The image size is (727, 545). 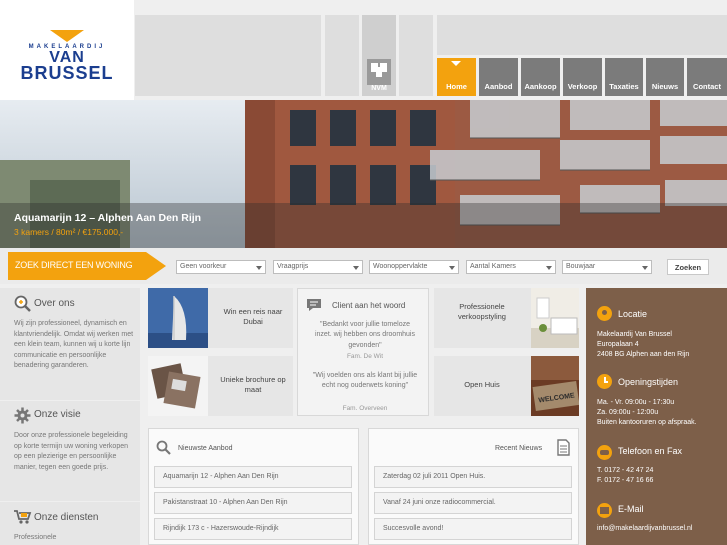 I want to click on nav-taxaties: Taxaties, so click(x=624, y=77).